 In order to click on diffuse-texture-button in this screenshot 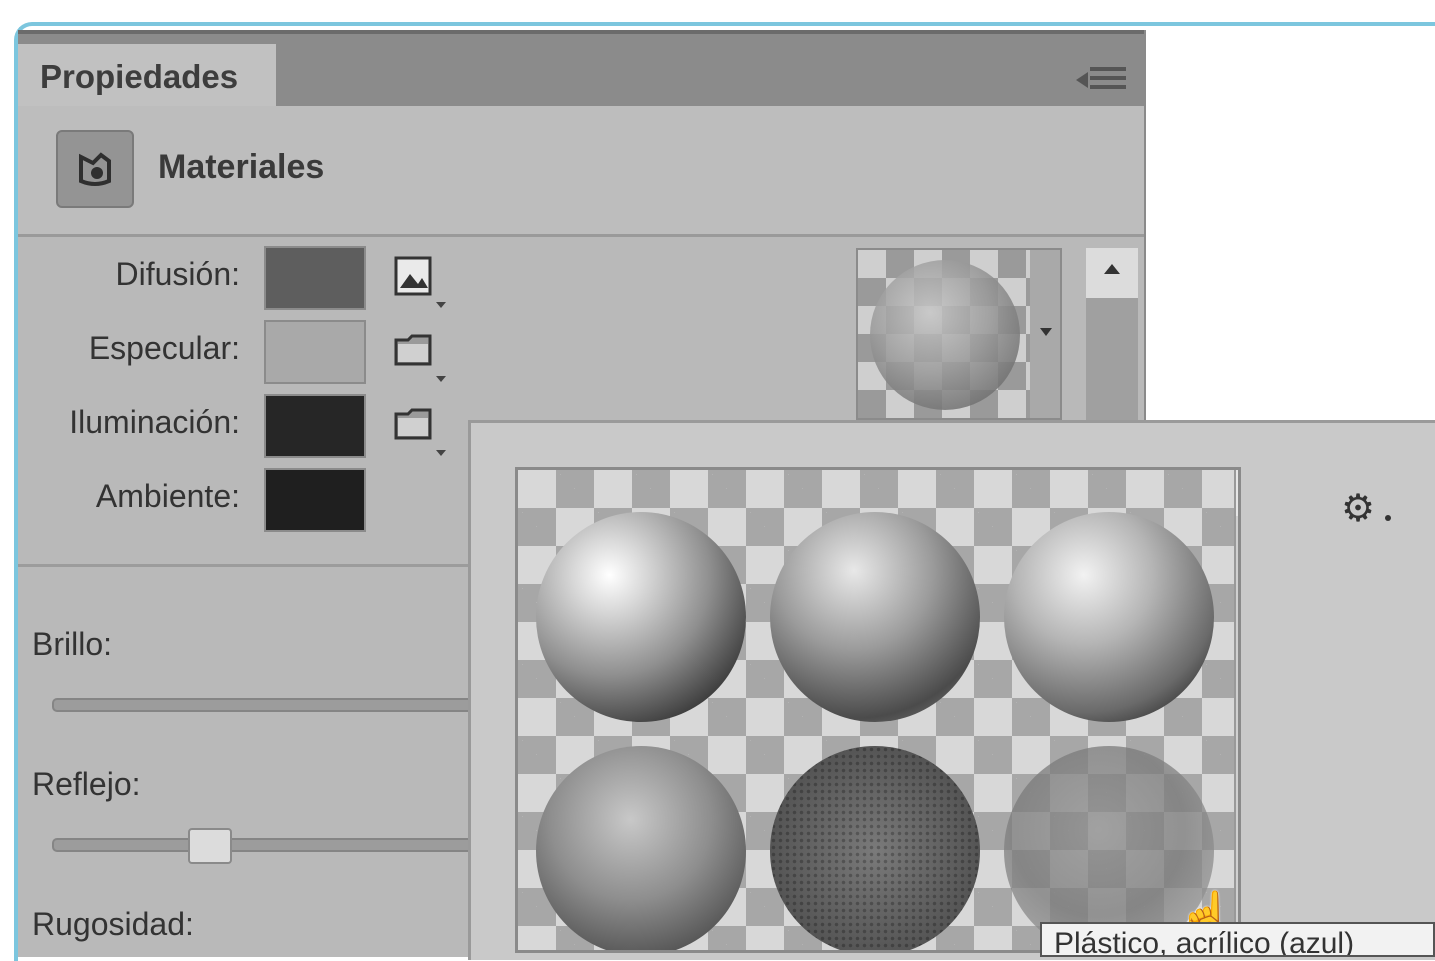, I will do `click(419, 281)`.